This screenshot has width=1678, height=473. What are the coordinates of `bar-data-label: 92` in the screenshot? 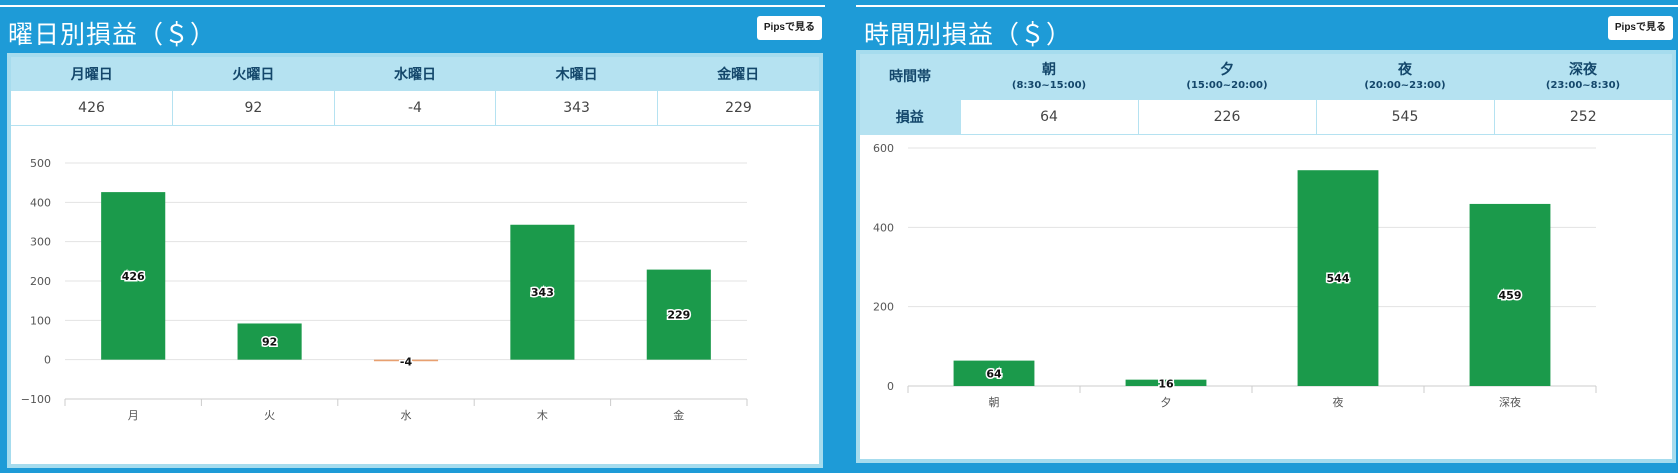 It's located at (269, 342).